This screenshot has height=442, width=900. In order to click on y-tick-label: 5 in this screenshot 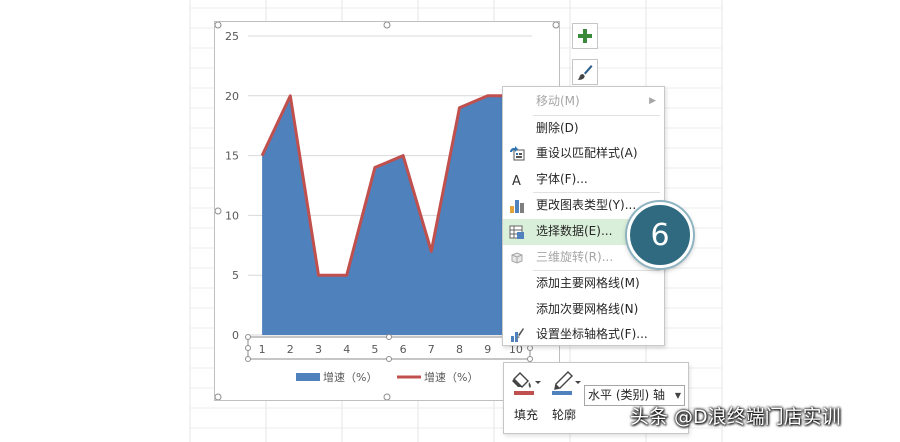, I will do `click(235, 275)`.